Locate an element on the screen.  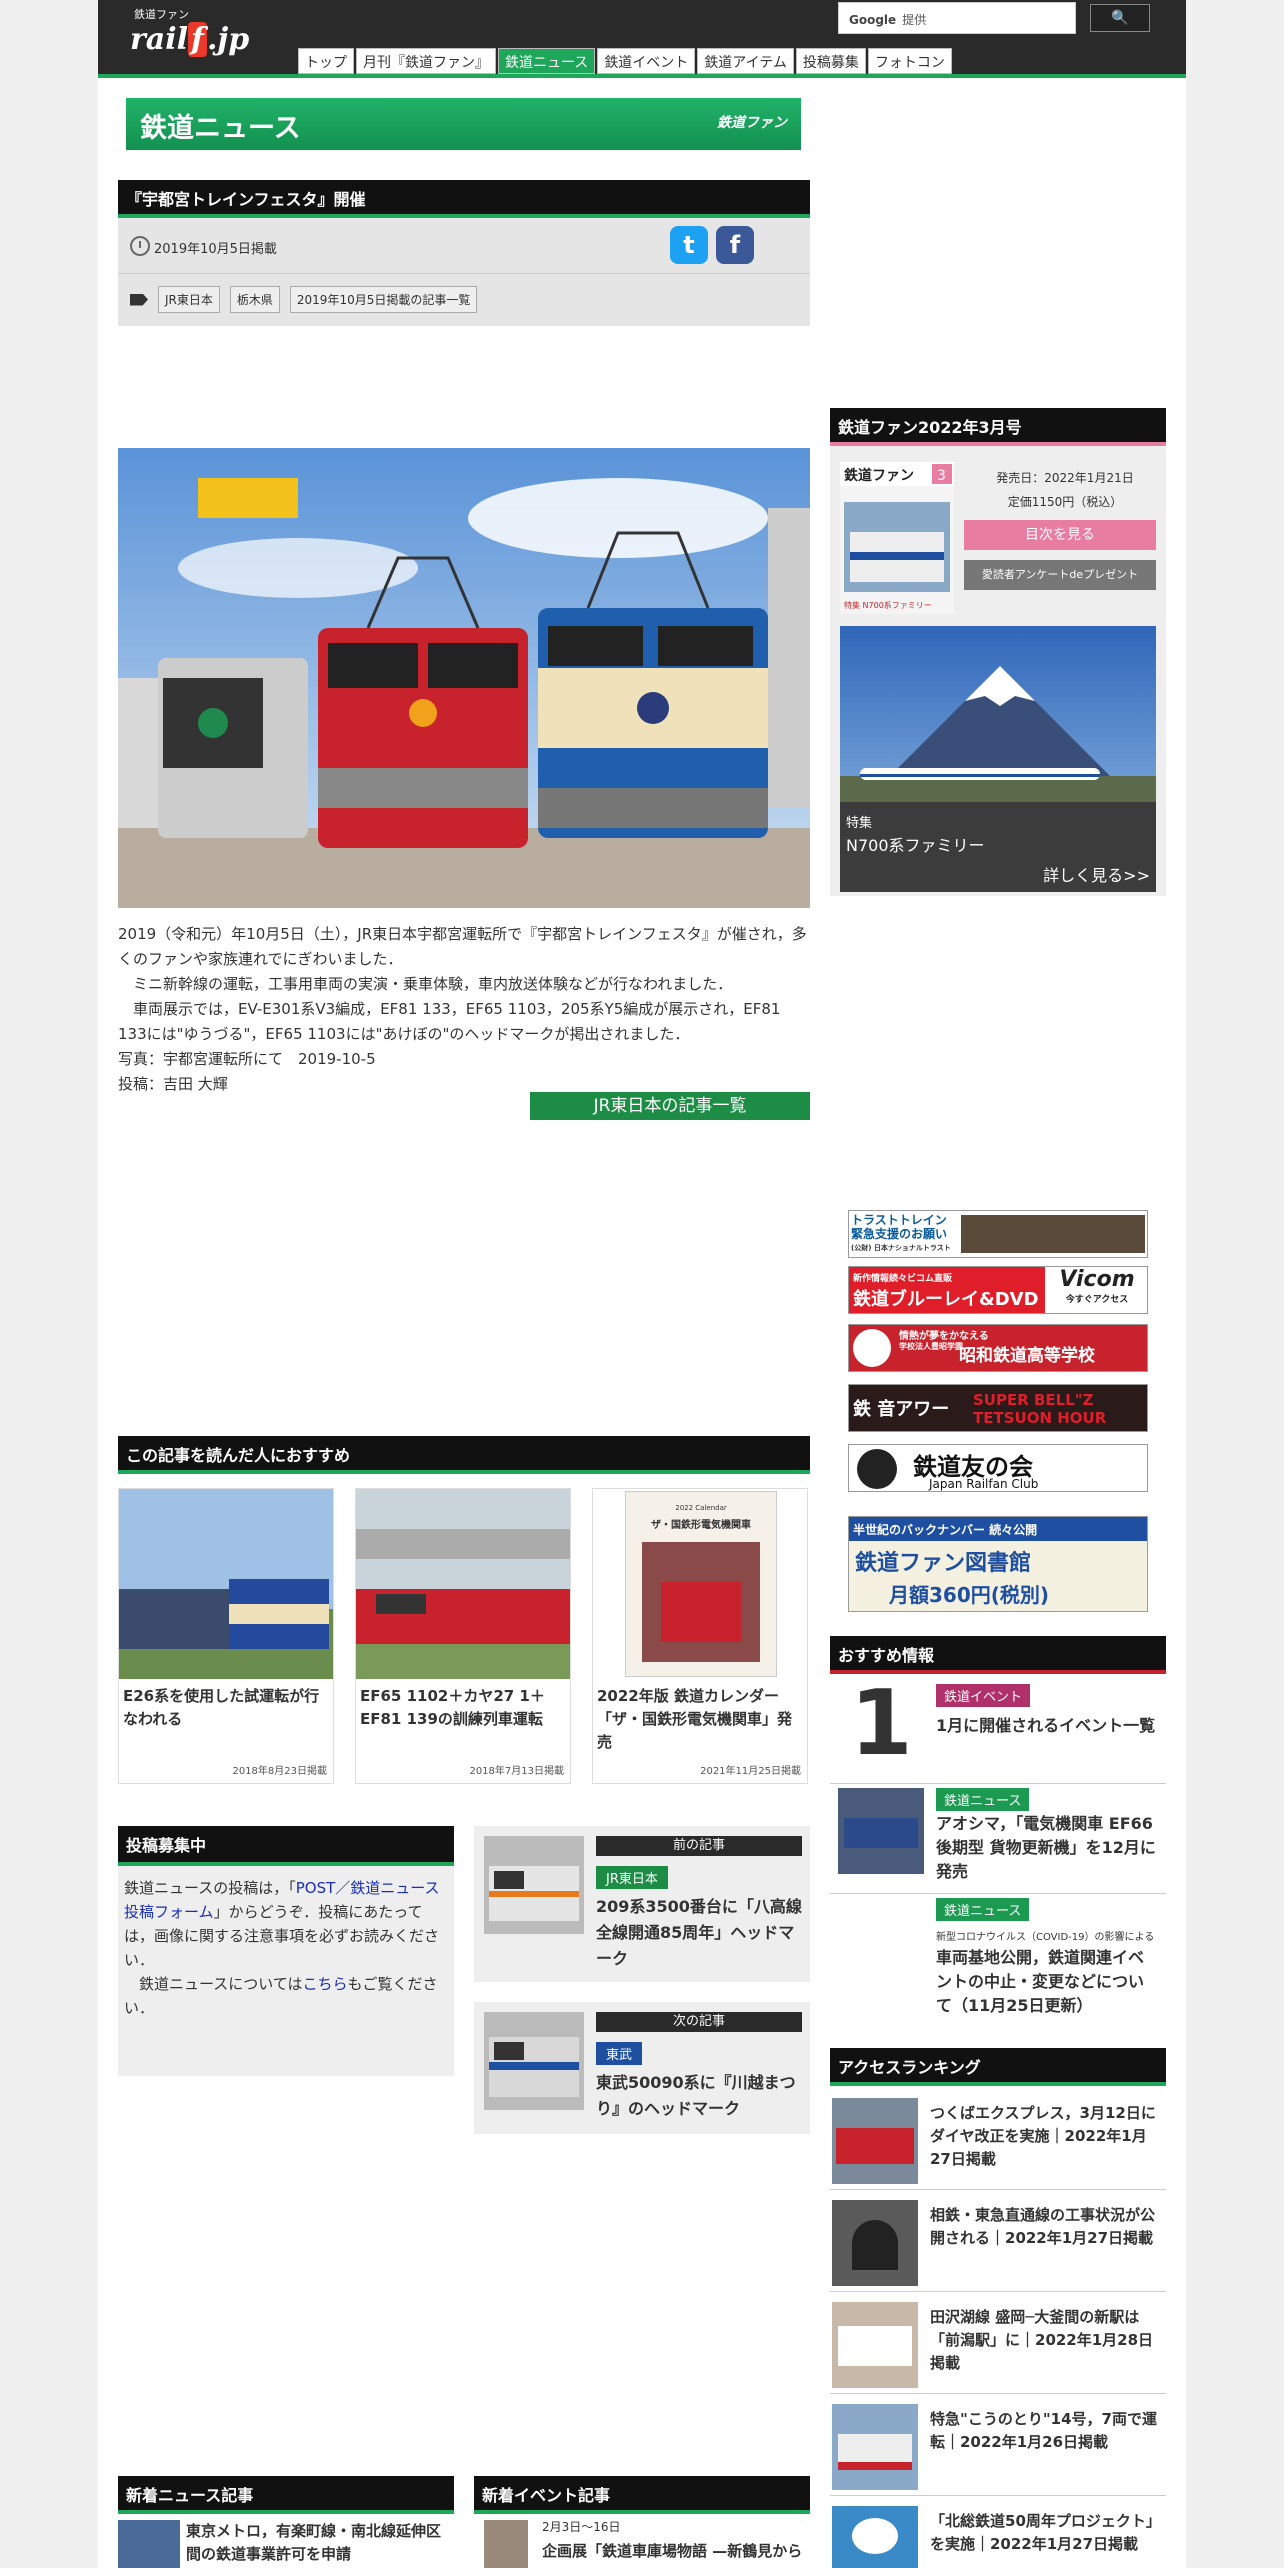
recommend-date: 2018年8月23日掲載 is located at coordinates (279, 1771).